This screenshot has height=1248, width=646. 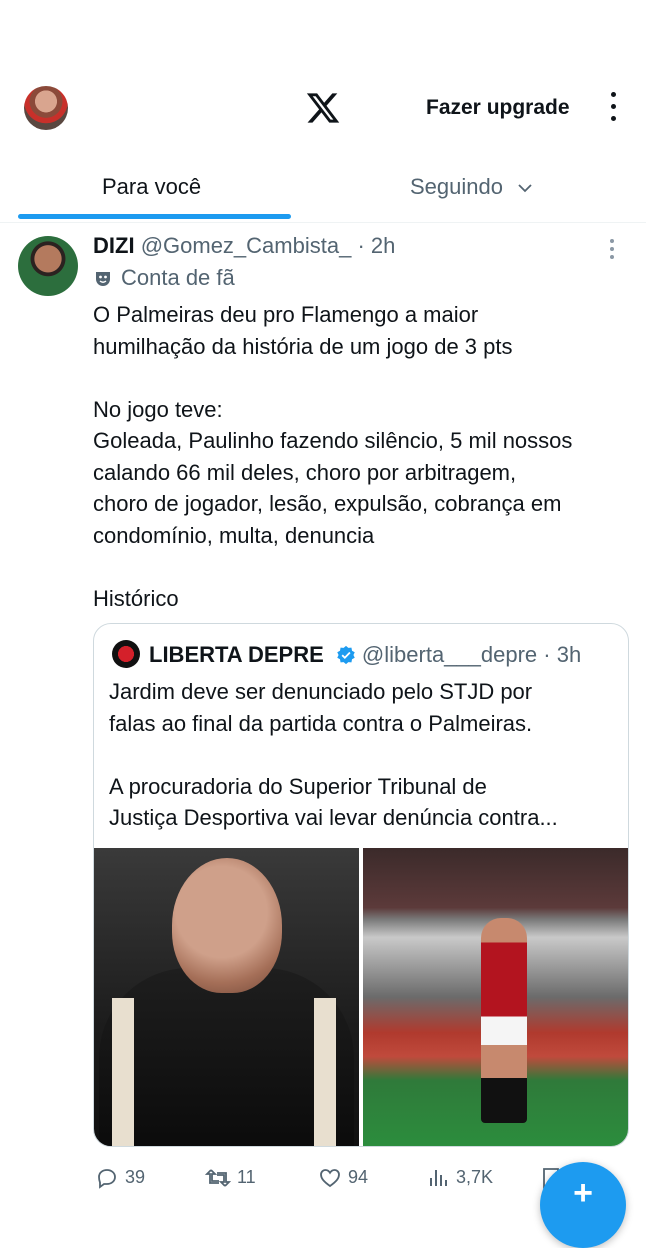 I want to click on post-line: No jogo teve:, so click(x=158, y=409).